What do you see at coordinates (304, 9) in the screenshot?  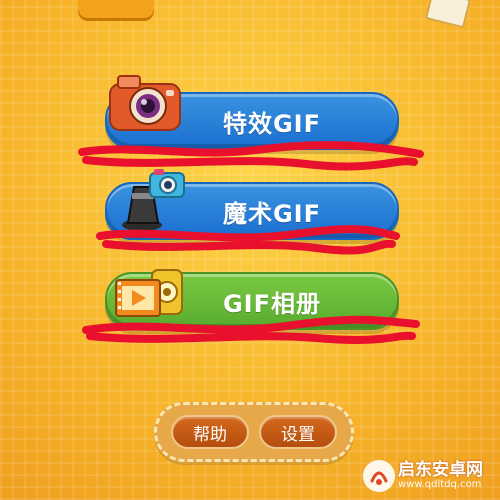 I see `header-handwriting` at bounding box center [304, 9].